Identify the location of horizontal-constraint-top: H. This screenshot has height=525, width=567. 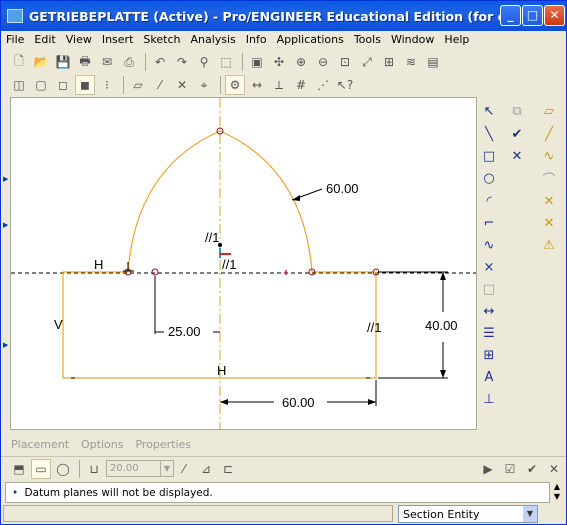
(98, 264).